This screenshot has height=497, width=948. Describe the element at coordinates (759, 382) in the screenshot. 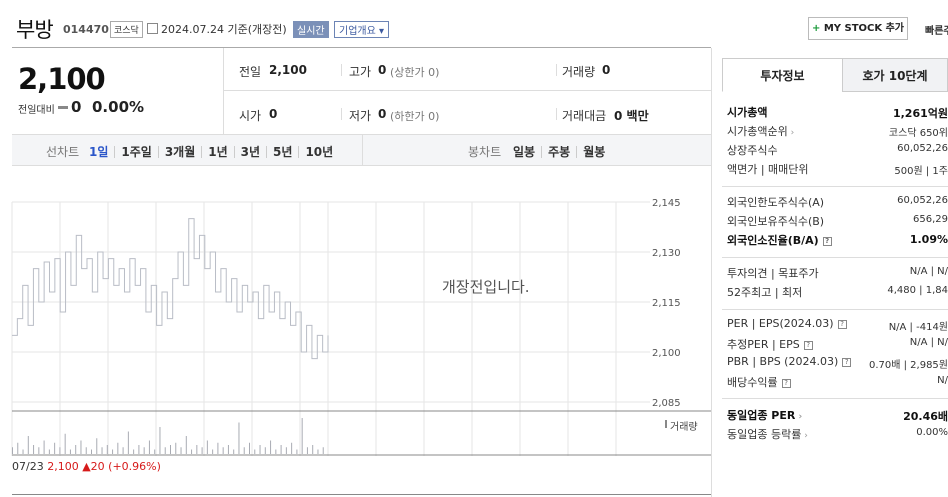

I see `invest-info-label: 배당수익률?` at that location.